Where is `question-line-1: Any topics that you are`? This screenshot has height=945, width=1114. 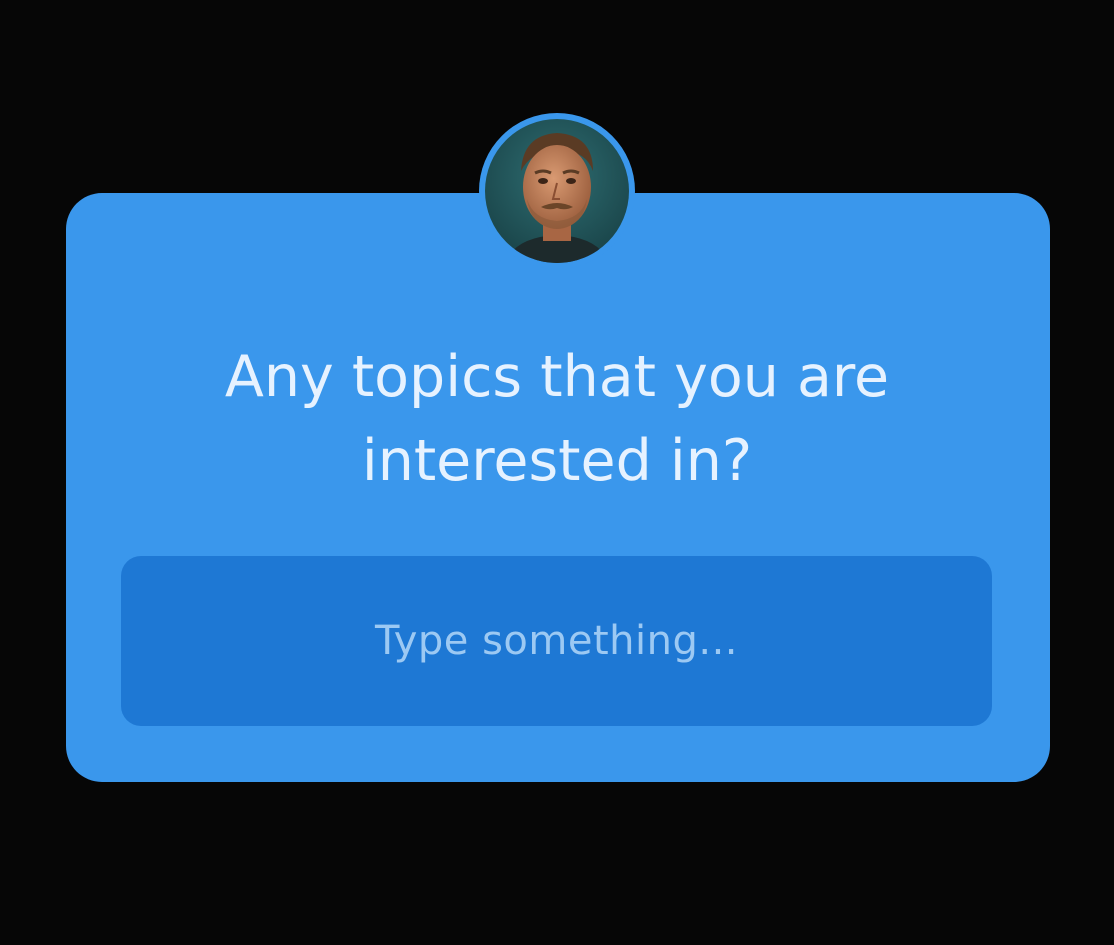
question-line-1: Any topics that you are is located at coordinates (557, 377).